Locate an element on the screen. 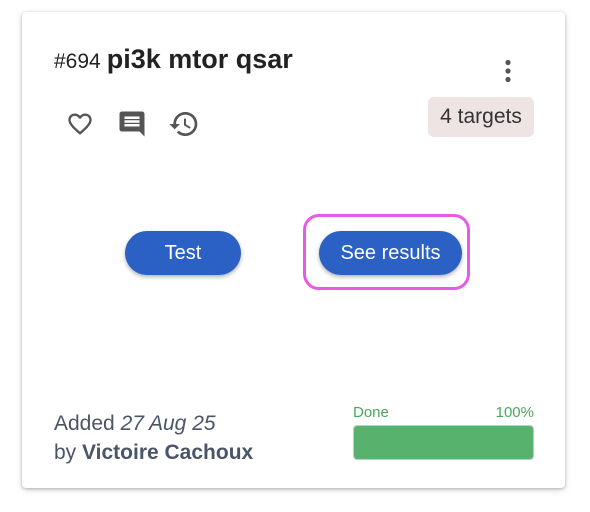 The width and height of the screenshot is (590, 512). history-button is located at coordinates (184, 124).